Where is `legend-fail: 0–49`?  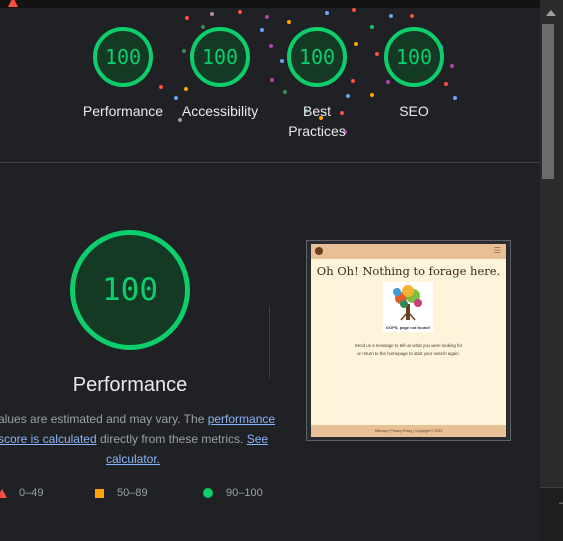
legend-fail: 0–49 is located at coordinates (21, 493).